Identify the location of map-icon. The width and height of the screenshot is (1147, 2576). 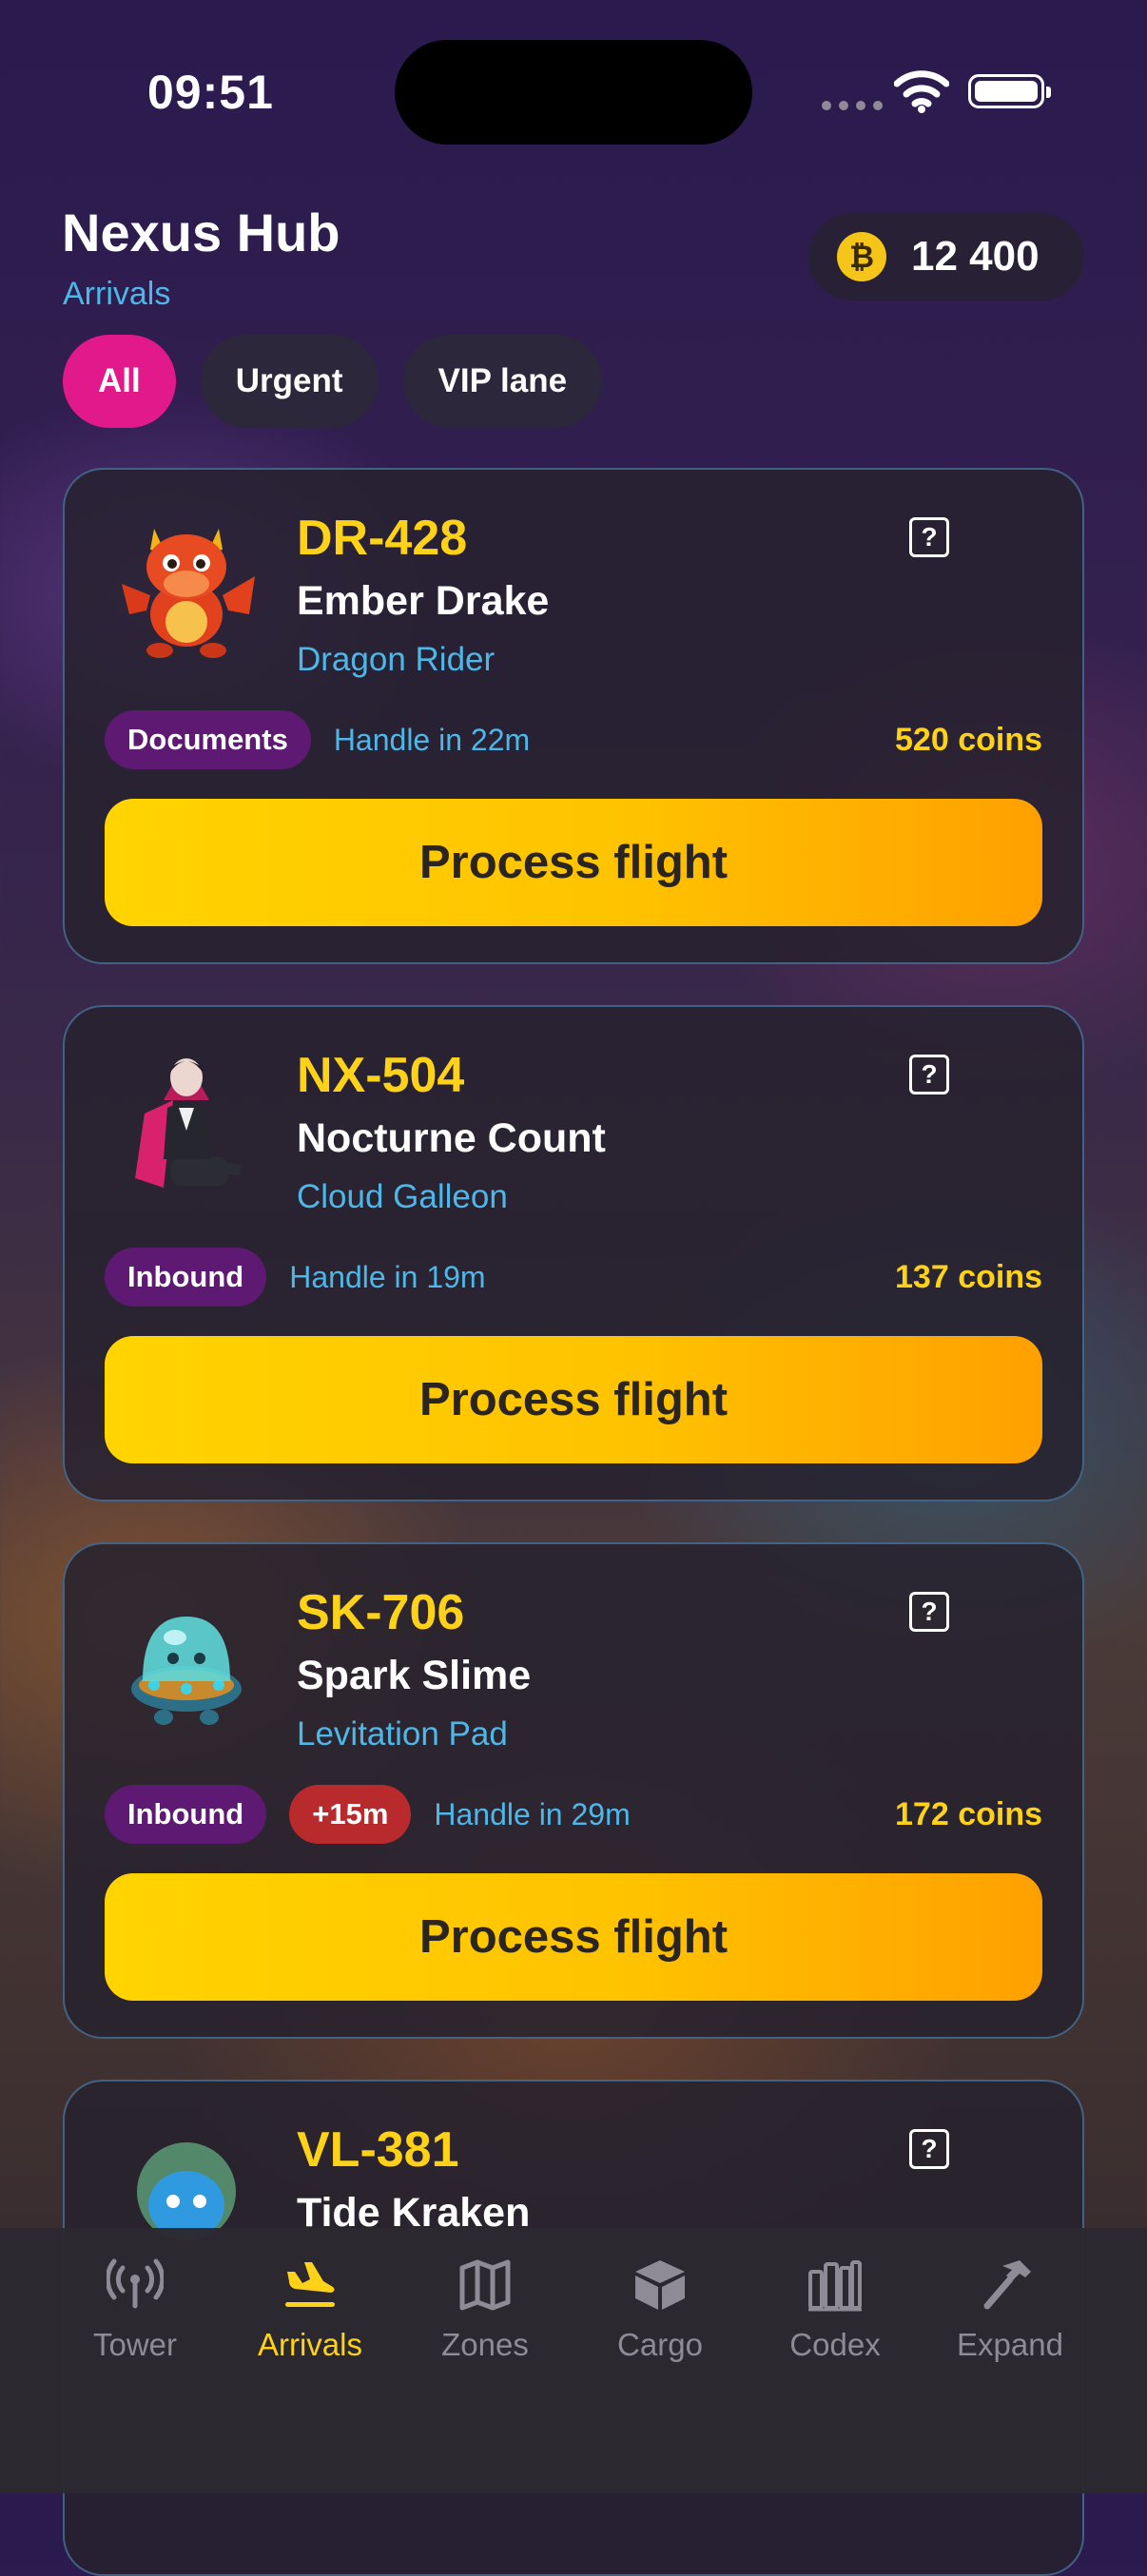
(485, 2285).